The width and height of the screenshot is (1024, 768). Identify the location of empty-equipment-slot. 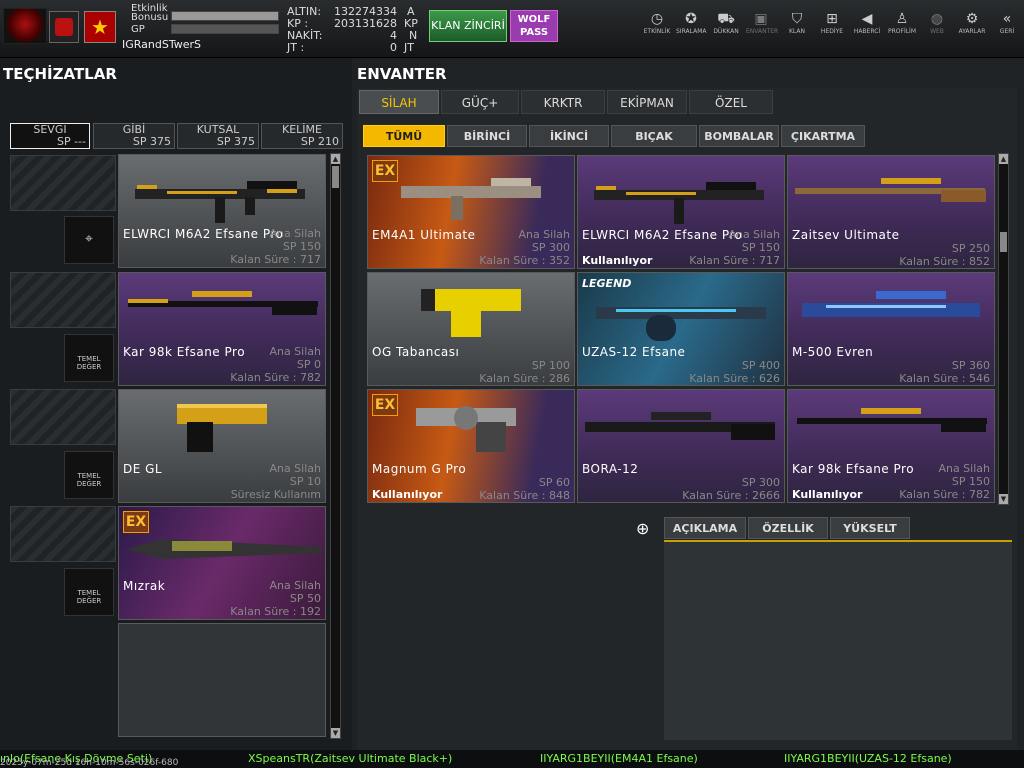
(222, 680).